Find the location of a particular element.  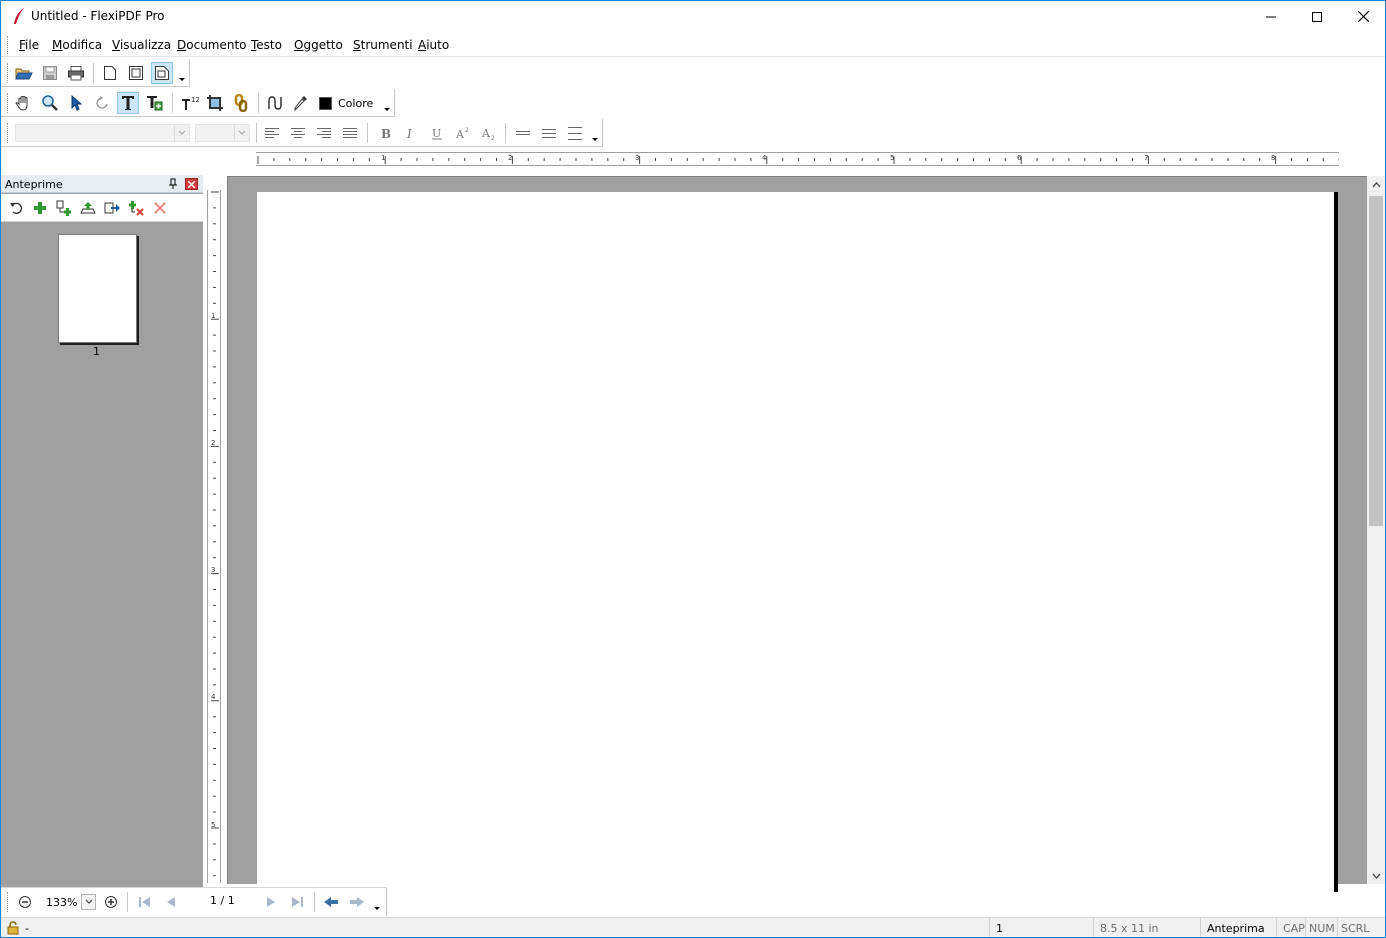

continuous-page-button is located at coordinates (162, 73).